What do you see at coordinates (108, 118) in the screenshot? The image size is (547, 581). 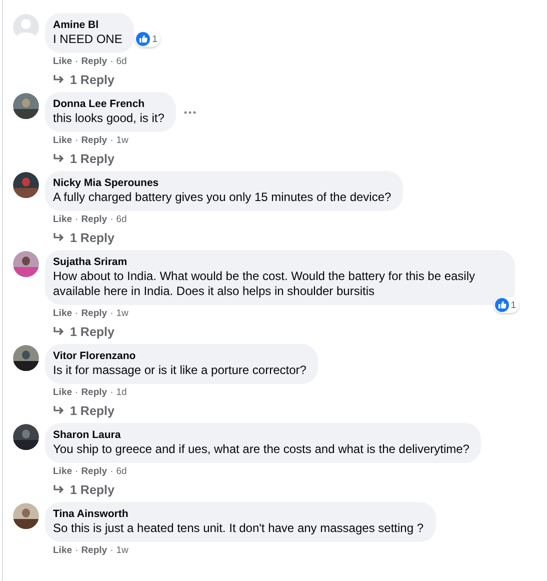 I see `comment-text: this looks good, is it?` at bounding box center [108, 118].